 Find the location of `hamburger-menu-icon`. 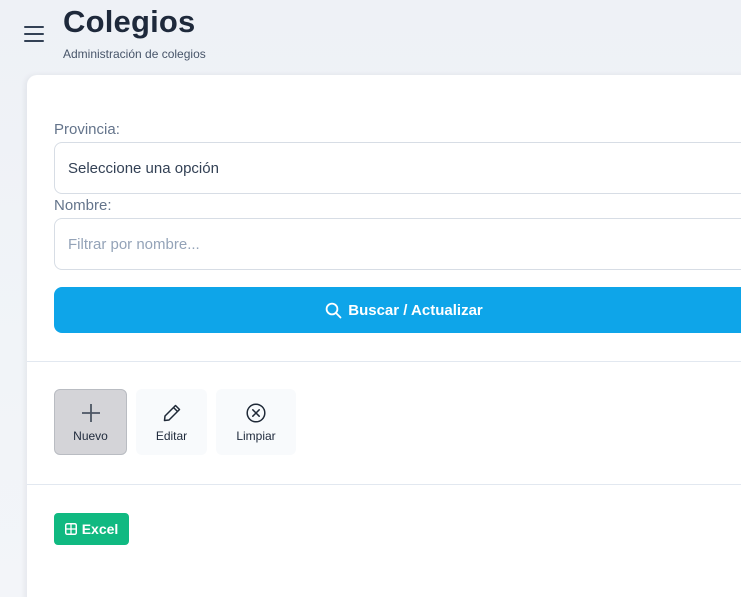

hamburger-menu-icon is located at coordinates (34, 34).